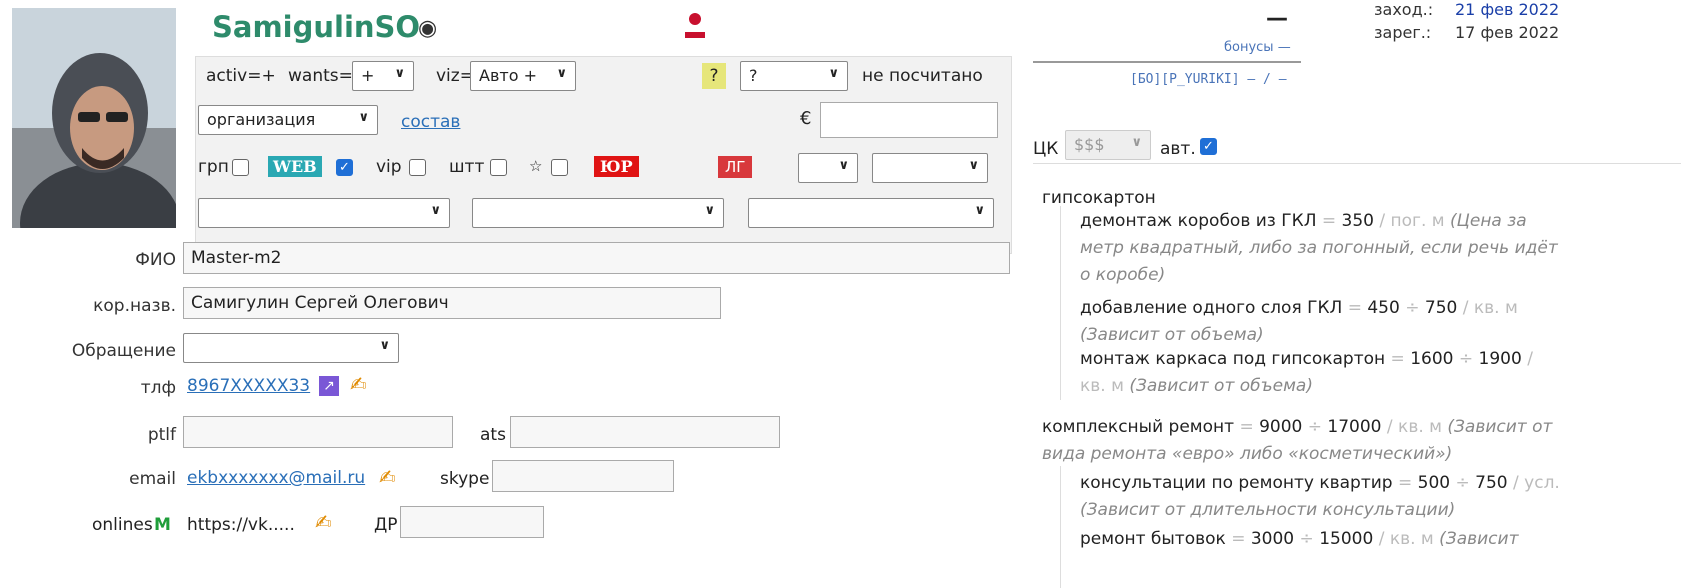 Image resolution: width=1681 pixels, height=588 pixels. Describe the element at coordinates (417, 167) in the screenshot. I see `vip-checkbox` at that location.